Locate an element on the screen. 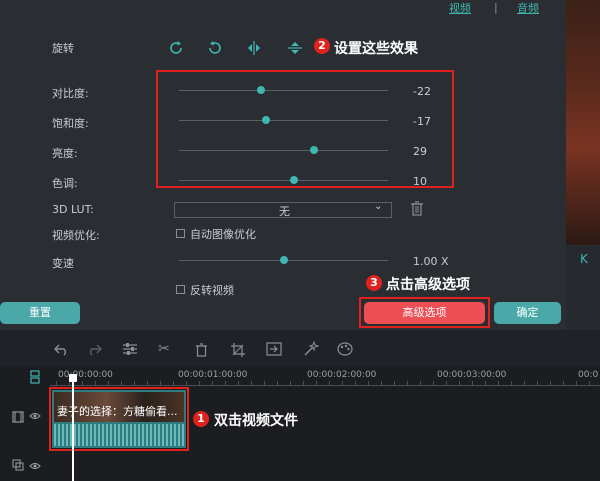 The height and width of the screenshot is (481, 600). annotation-3-badge: 3 is located at coordinates (374, 283).